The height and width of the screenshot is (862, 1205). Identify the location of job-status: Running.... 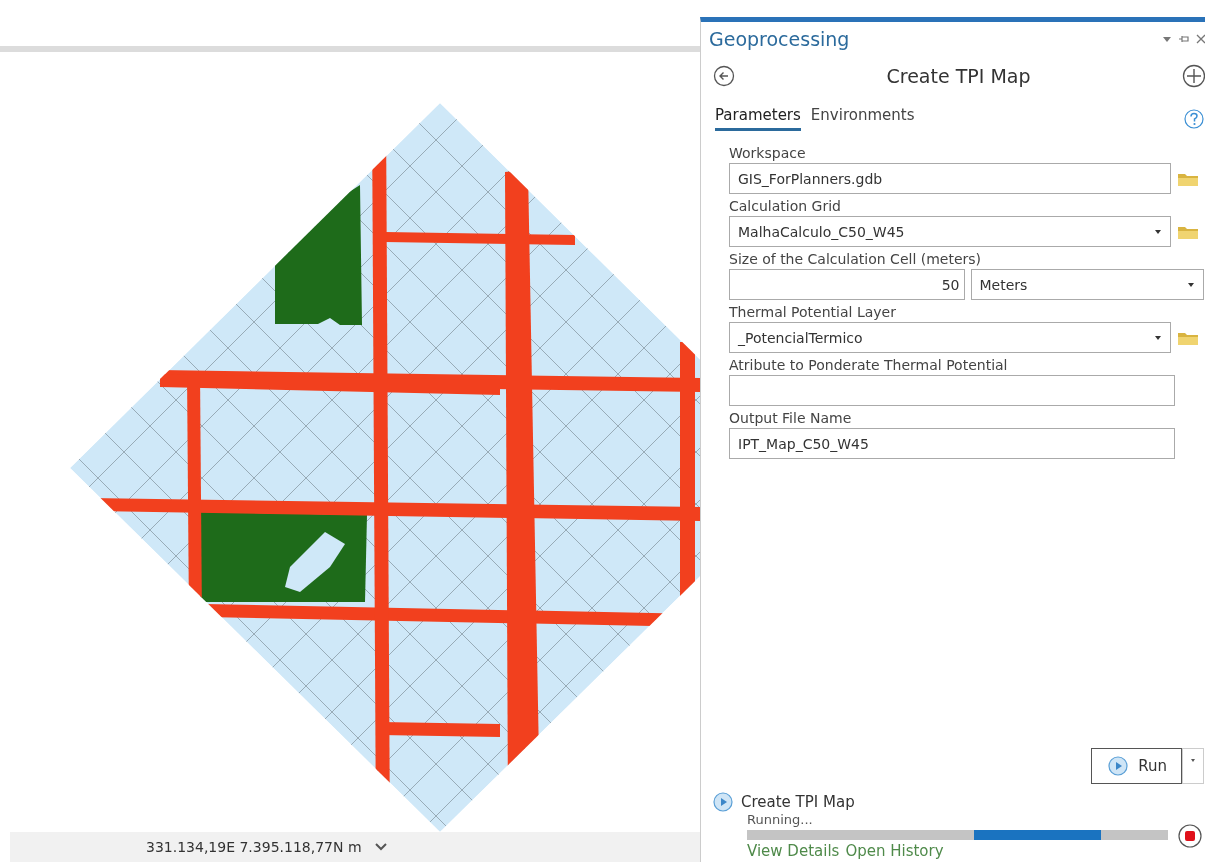
(780, 819).